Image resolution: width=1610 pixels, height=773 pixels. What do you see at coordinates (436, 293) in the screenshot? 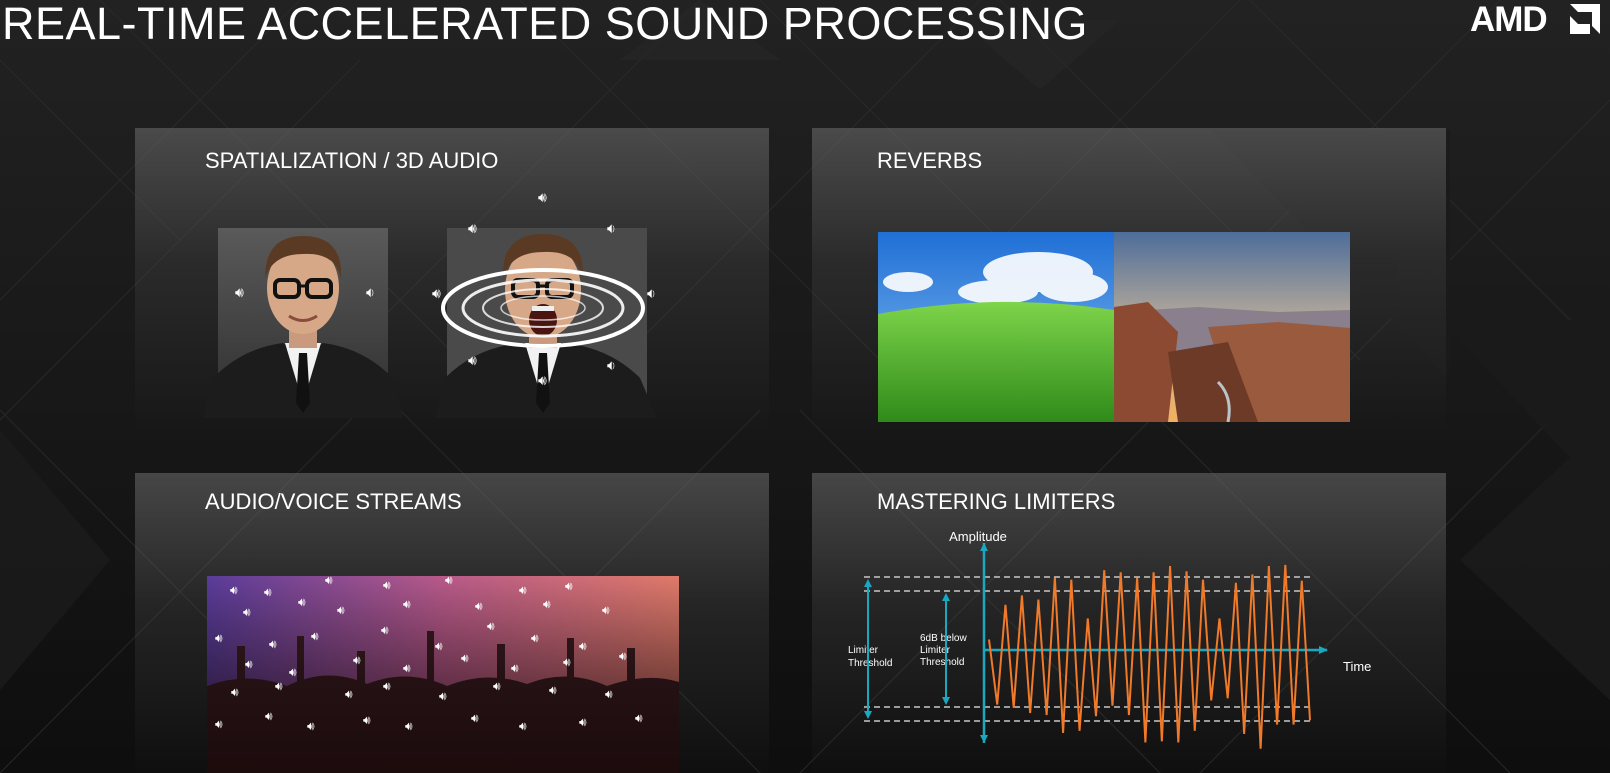
I see `speaker-mid-left-icon: 🔊︎` at bounding box center [436, 293].